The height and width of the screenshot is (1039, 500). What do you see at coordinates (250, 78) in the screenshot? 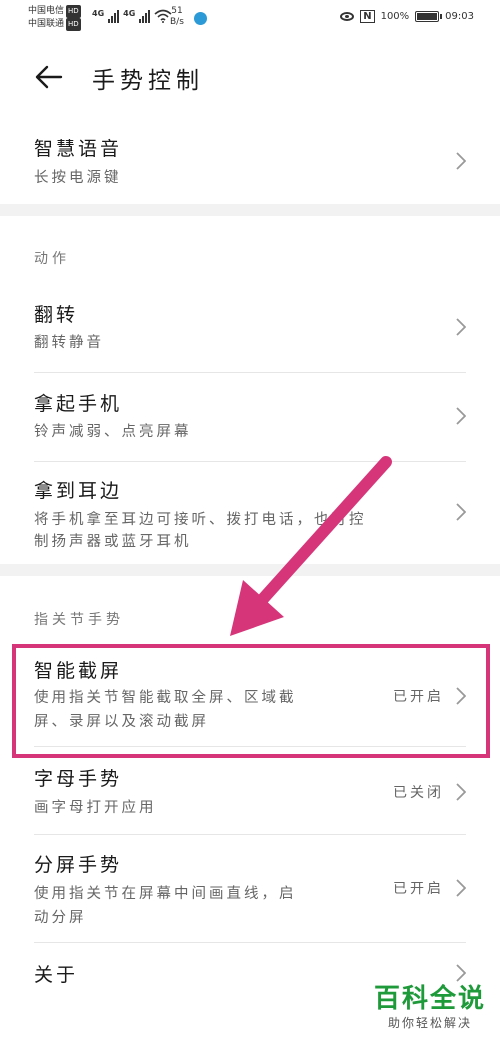
I see `title-bar: 手势控制` at bounding box center [250, 78].